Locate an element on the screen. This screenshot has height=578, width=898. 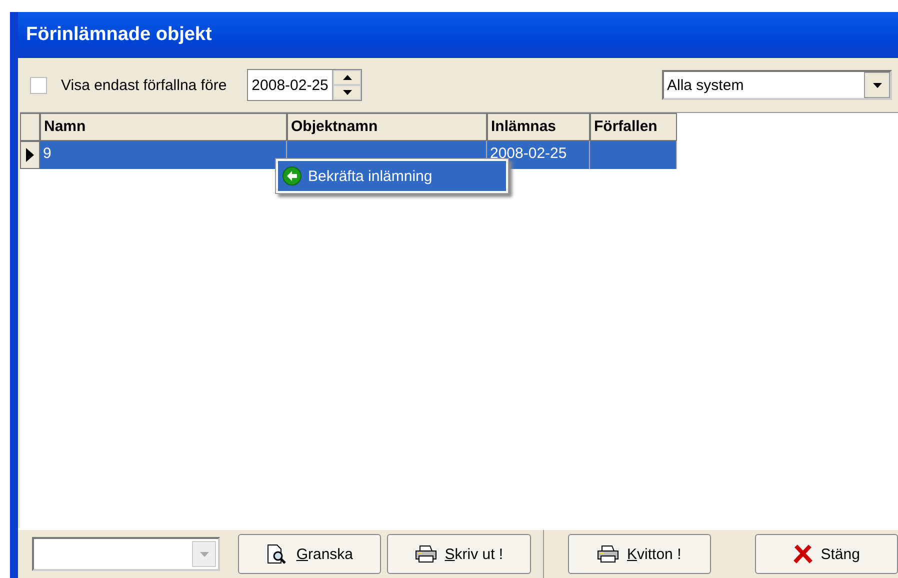
close-button: Stäng is located at coordinates (826, 554).